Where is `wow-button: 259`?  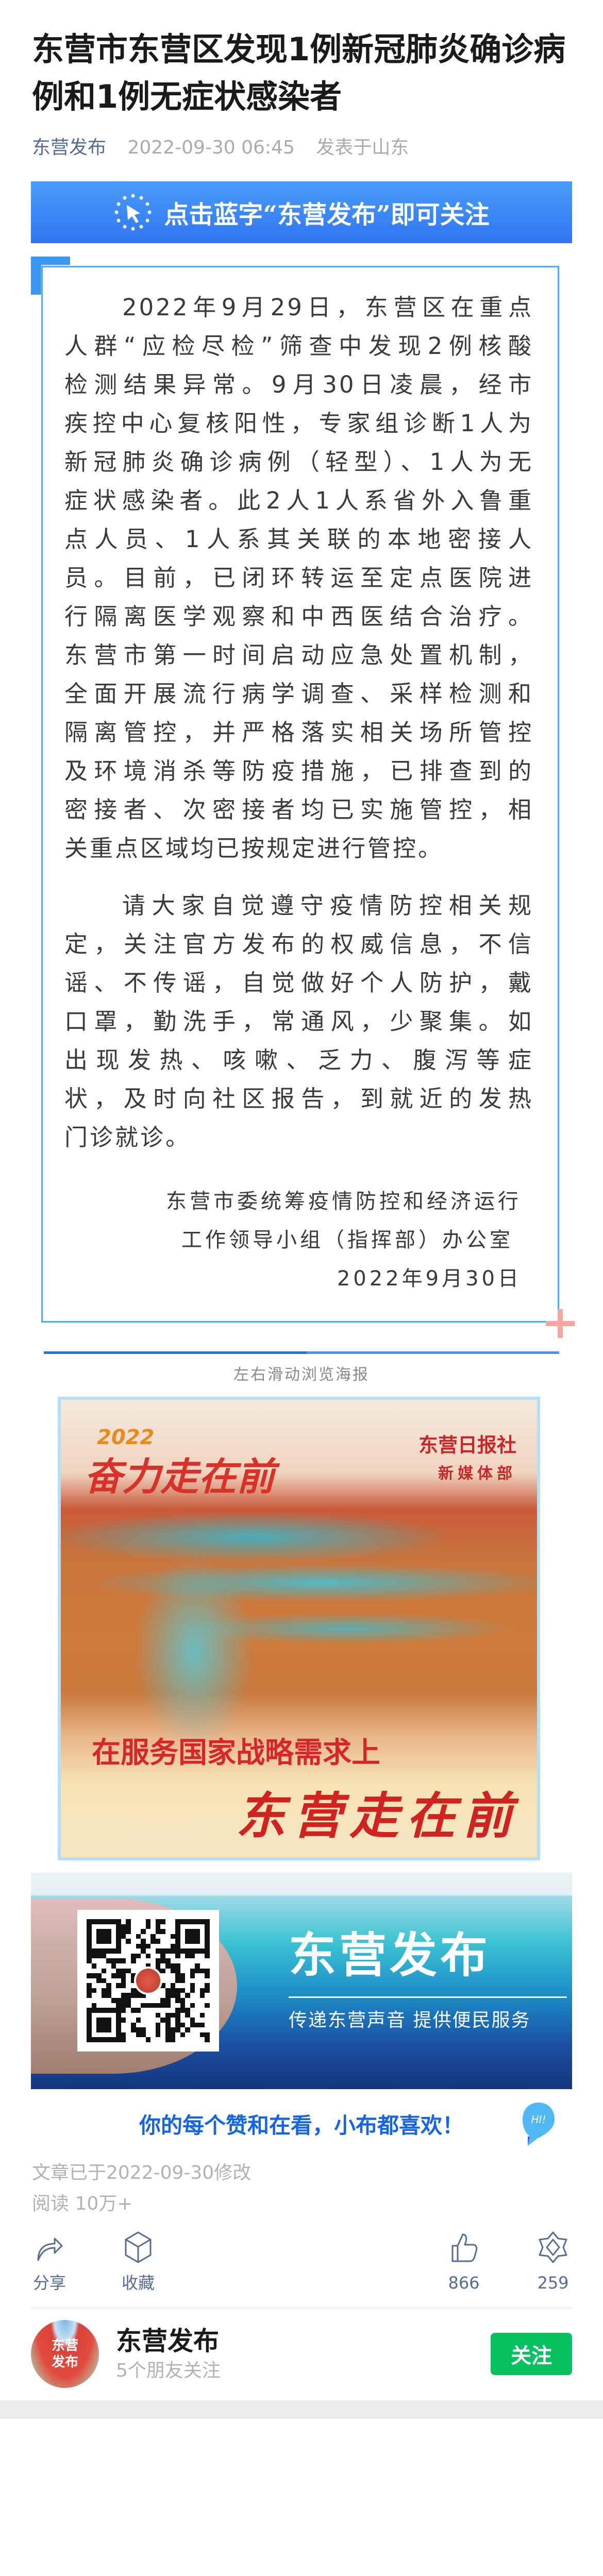
wow-button: 259 is located at coordinates (553, 2262).